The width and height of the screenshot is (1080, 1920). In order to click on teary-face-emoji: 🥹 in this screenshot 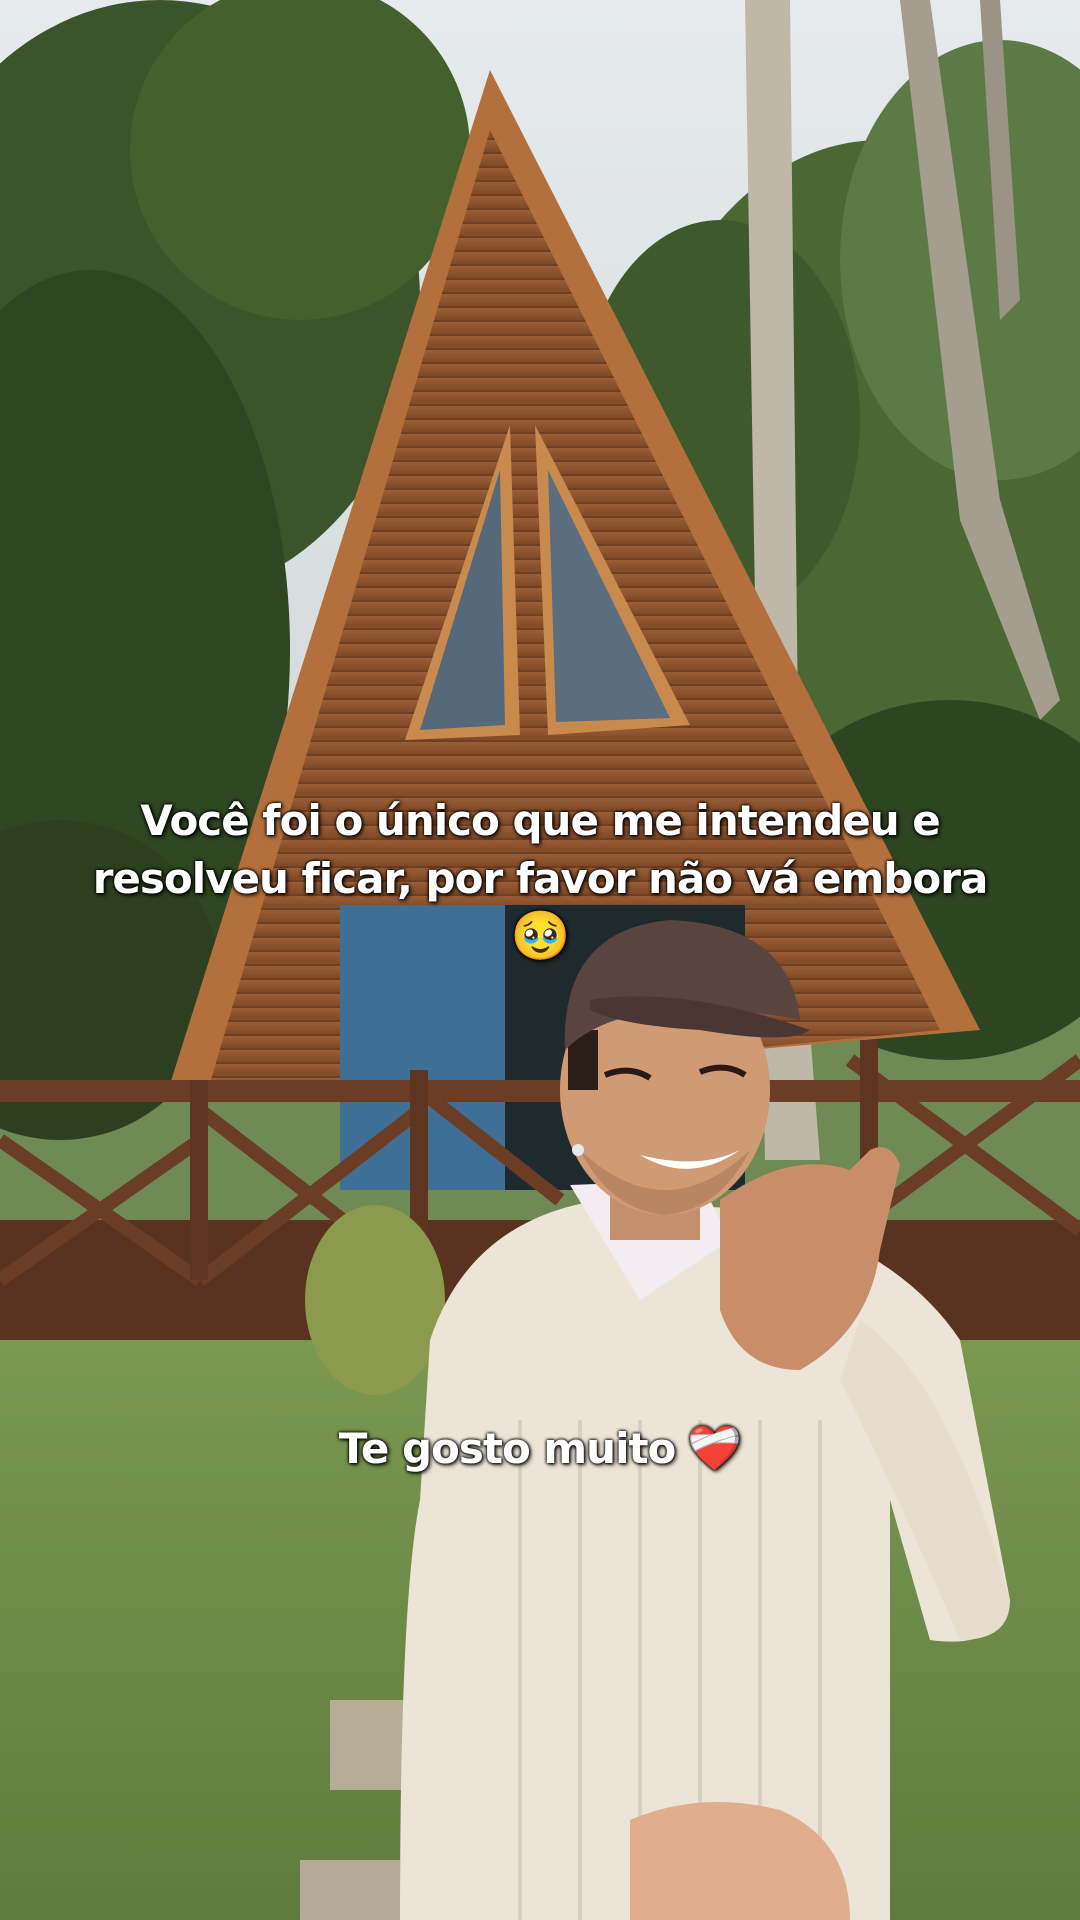, I will do `click(540, 936)`.